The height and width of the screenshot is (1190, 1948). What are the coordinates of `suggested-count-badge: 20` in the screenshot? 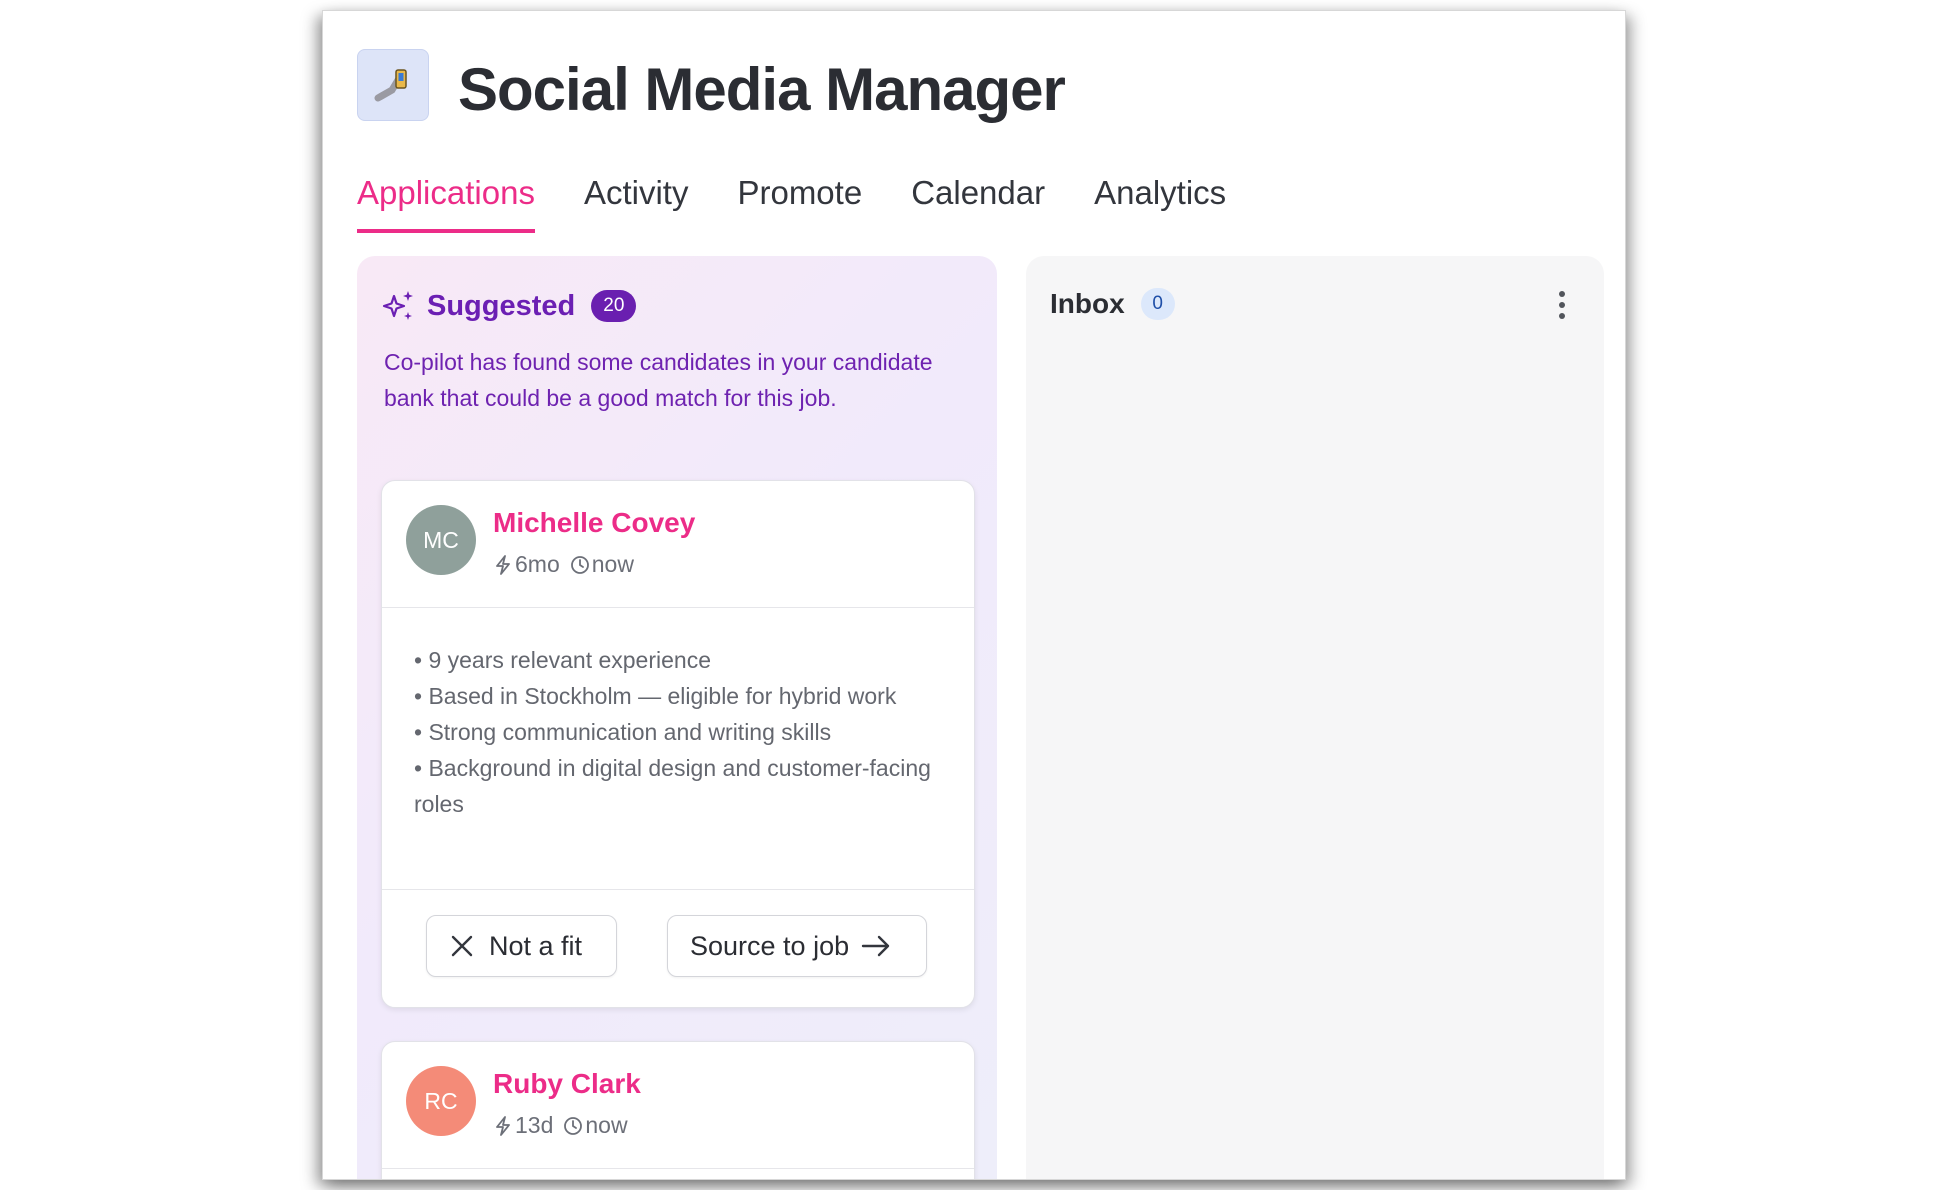 It's located at (614, 306).